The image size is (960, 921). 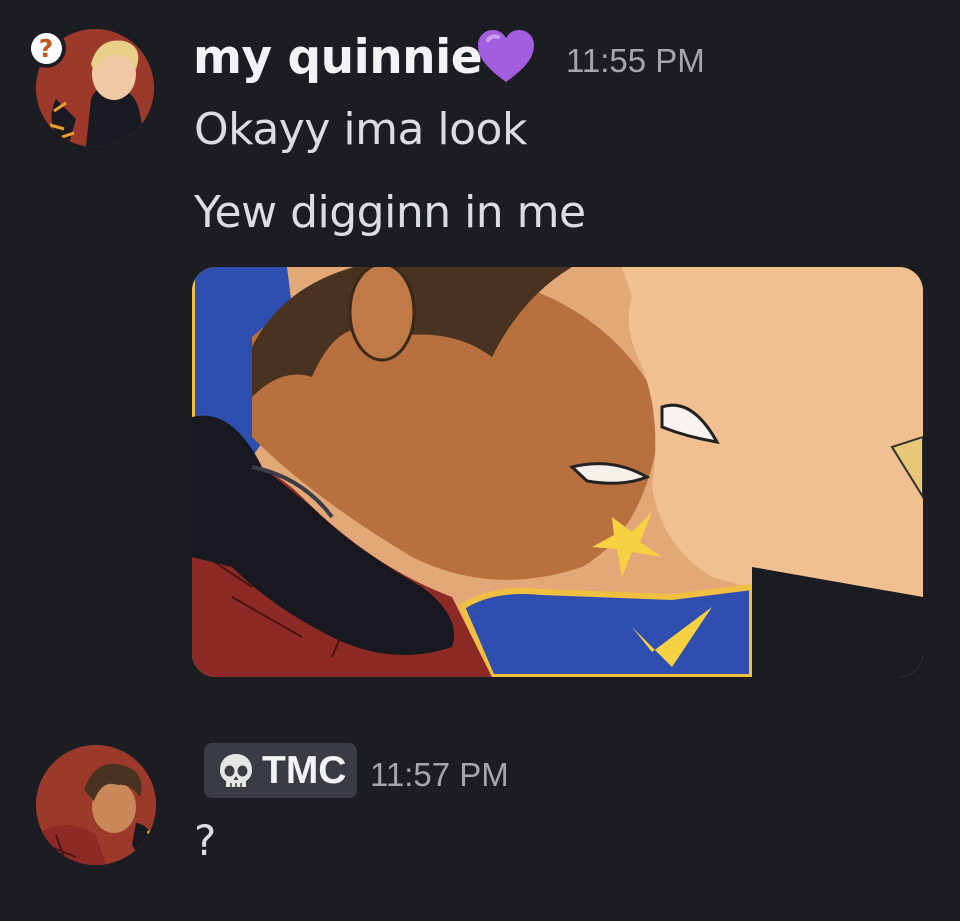 What do you see at coordinates (390, 212) in the screenshot?
I see `message-line: Yew digginn in me` at bounding box center [390, 212].